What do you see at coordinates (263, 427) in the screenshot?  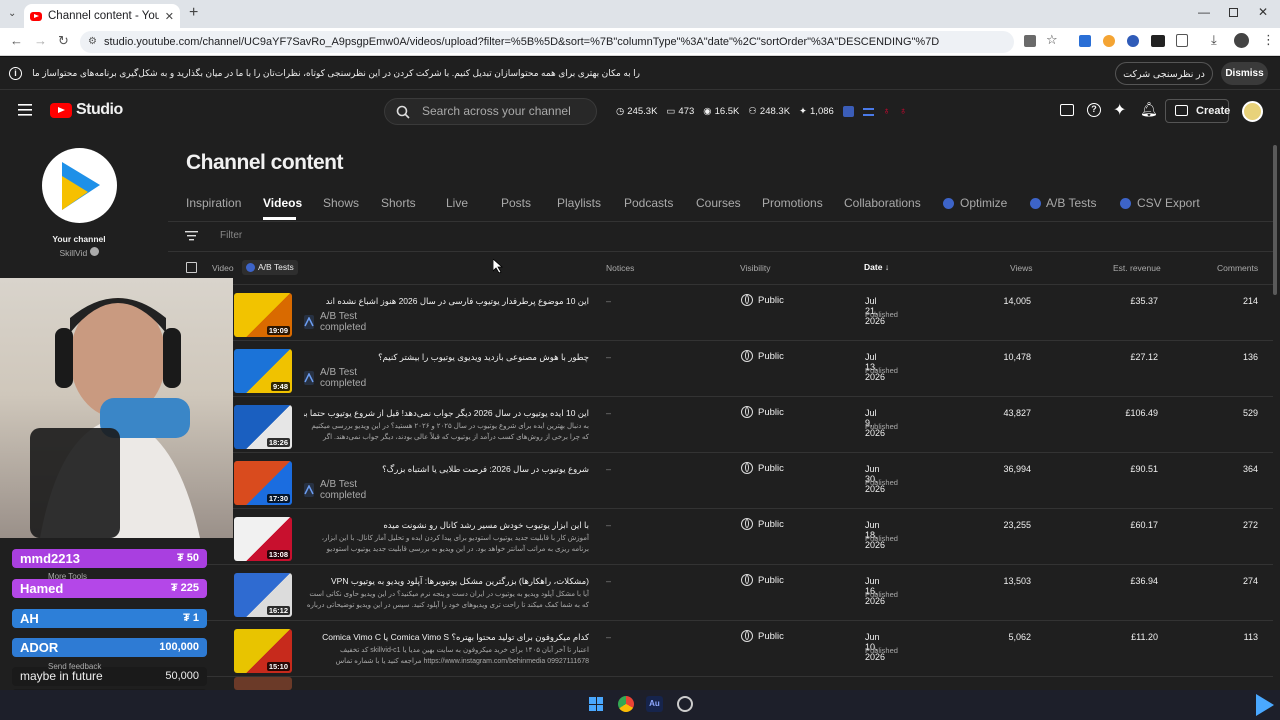 I see `video-thumbnail: 18:26` at bounding box center [263, 427].